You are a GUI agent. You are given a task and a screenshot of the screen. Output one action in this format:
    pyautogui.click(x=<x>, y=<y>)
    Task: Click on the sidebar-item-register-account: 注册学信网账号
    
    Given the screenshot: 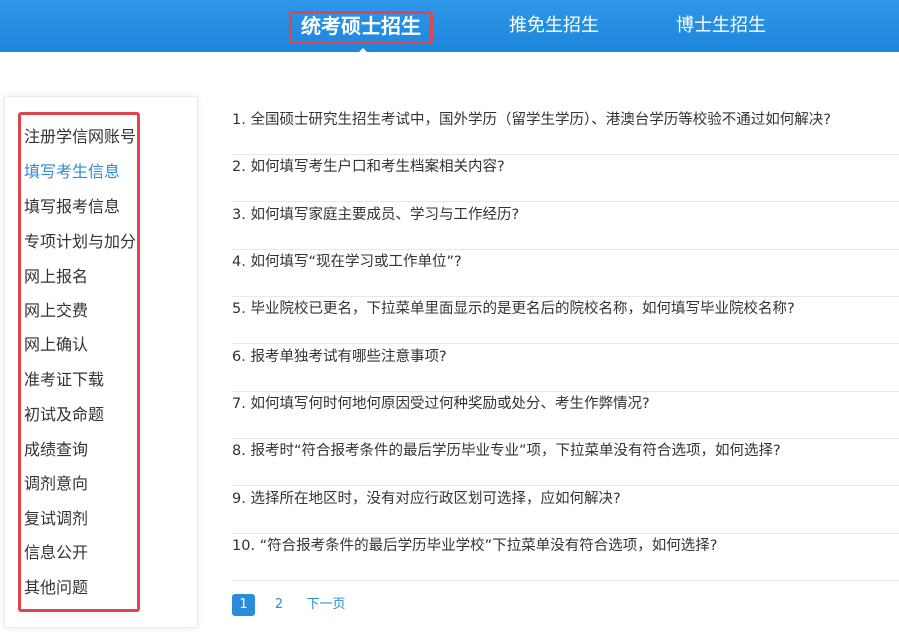 What is the action you would take?
    pyautogui.click(x=80, y=137)
    